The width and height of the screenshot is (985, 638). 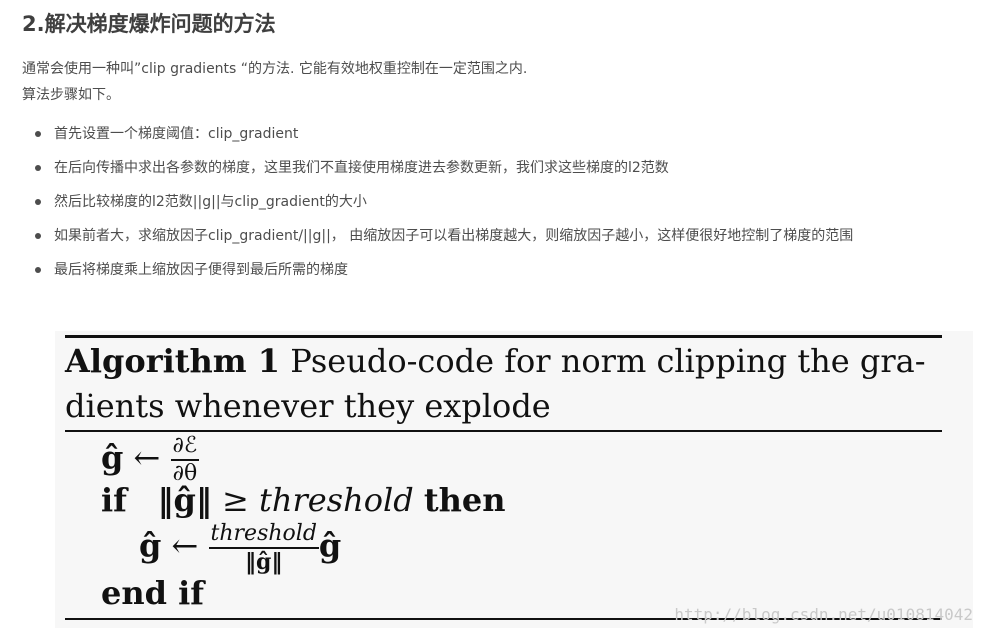 I want to click on caption-line-1: Pseudo-code for norm clipping the gra-, so click(x=603, y=361).